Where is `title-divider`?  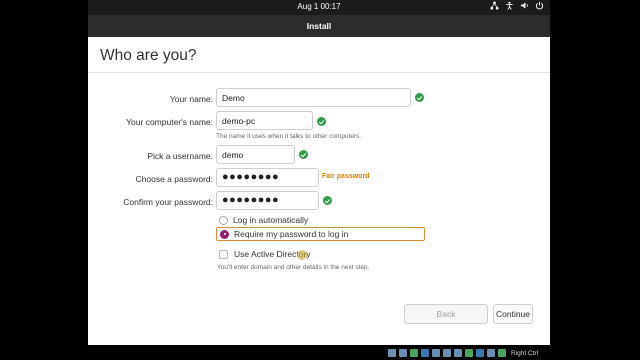 title-divider is located at coordinates (319, 72).